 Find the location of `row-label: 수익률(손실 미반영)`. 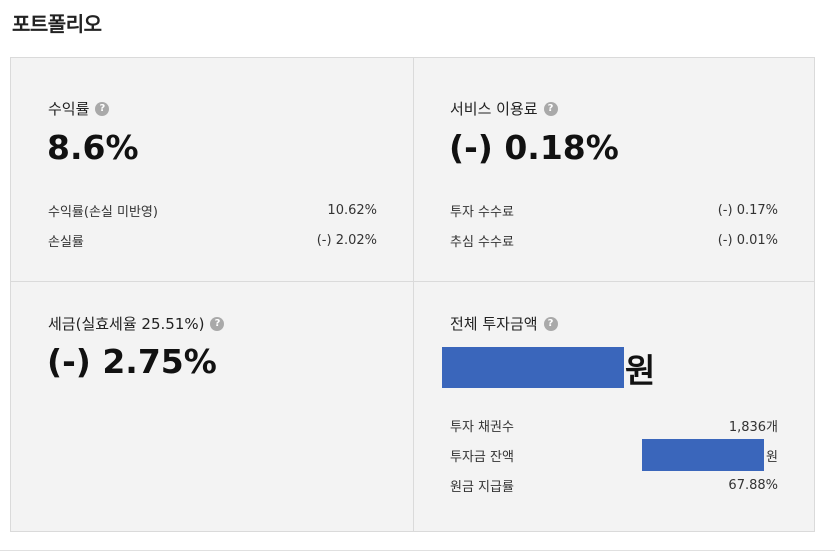

row-label: 수익률(손실 미반영) is located at coordinates (103, 212).